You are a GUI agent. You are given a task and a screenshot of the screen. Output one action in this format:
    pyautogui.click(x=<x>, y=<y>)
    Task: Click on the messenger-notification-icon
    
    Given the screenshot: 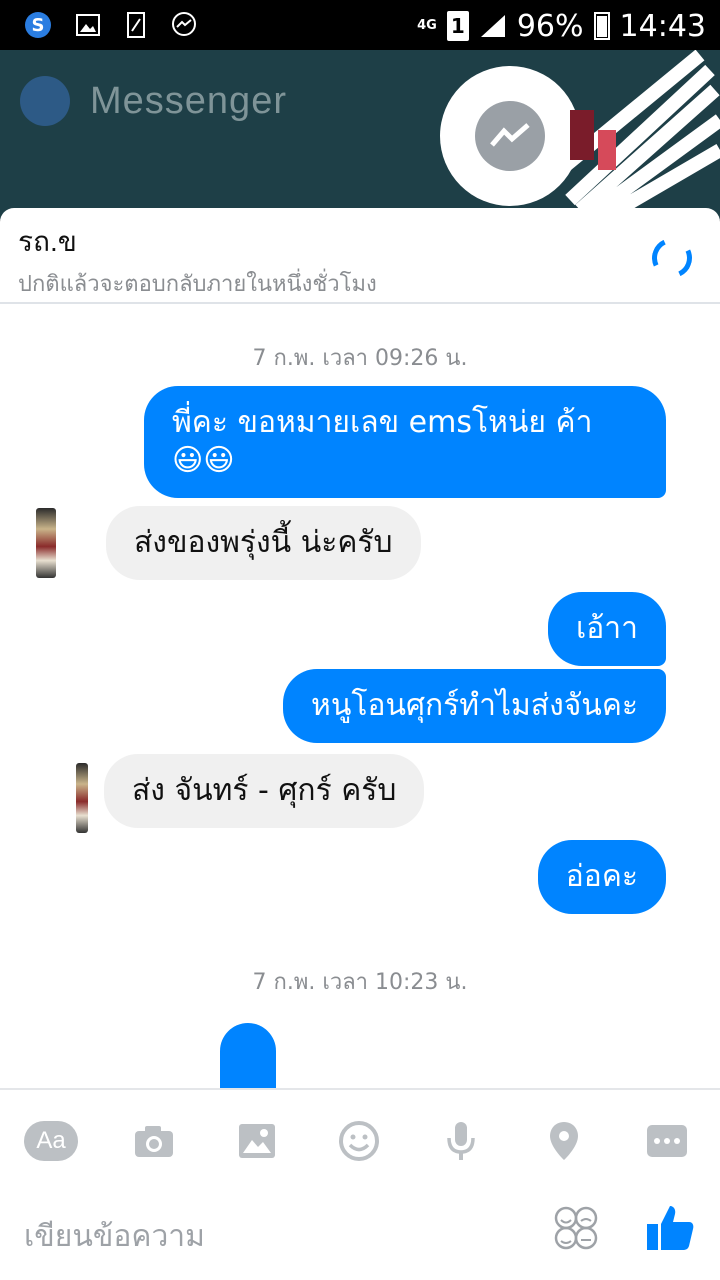 What is the action you would take?
    pyautogui.click(x=184, y=25)
    